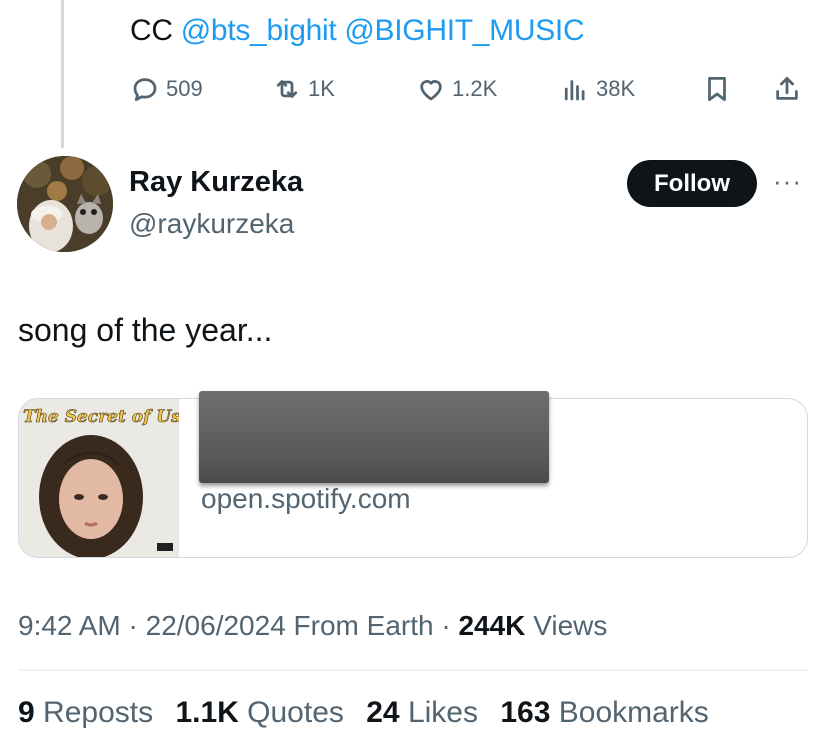 The width and height of the screenshot is (827, 752). What do you see at coordinates (321, 88) in the screenshot?
I see `repost-count: 1K` at bounding box center [321, 88].